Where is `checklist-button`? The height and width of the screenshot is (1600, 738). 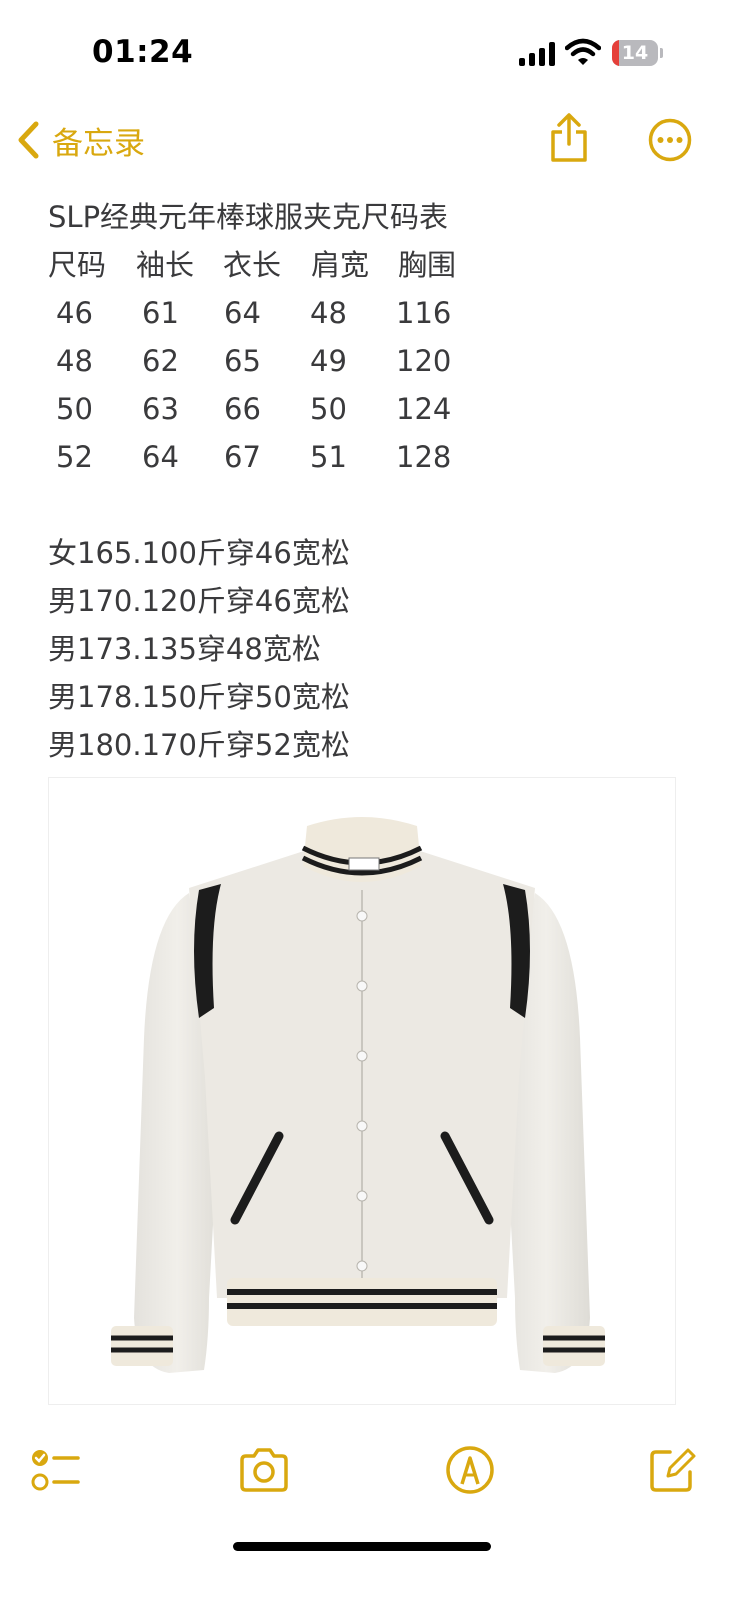
checklist-button is located at coordinates (56, 1470).